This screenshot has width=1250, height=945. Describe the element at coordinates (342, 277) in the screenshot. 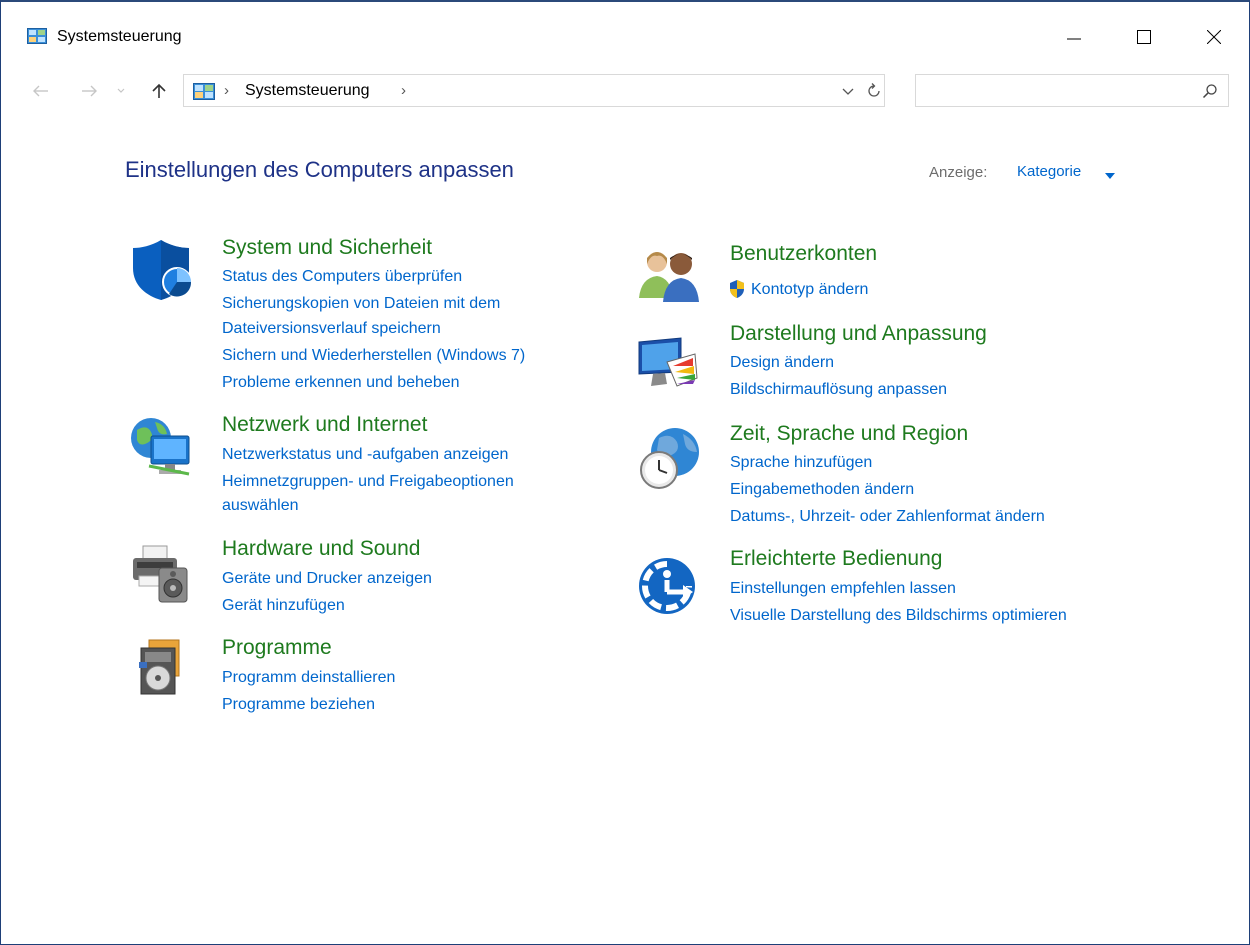

I see `link-check-computer-status: Status des Computers überprüfen` at that location.